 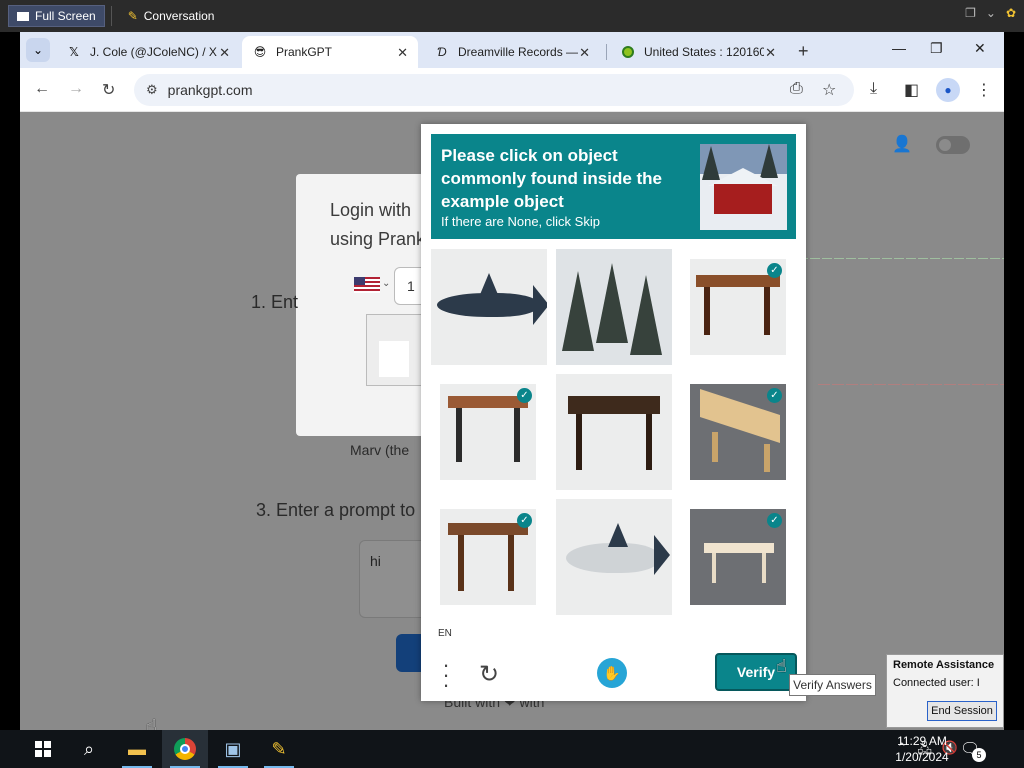 What do you see at coordinates (962, 711) in the screenshot?
I see `end-session-button: End Session` at bounding box center [962, 711].